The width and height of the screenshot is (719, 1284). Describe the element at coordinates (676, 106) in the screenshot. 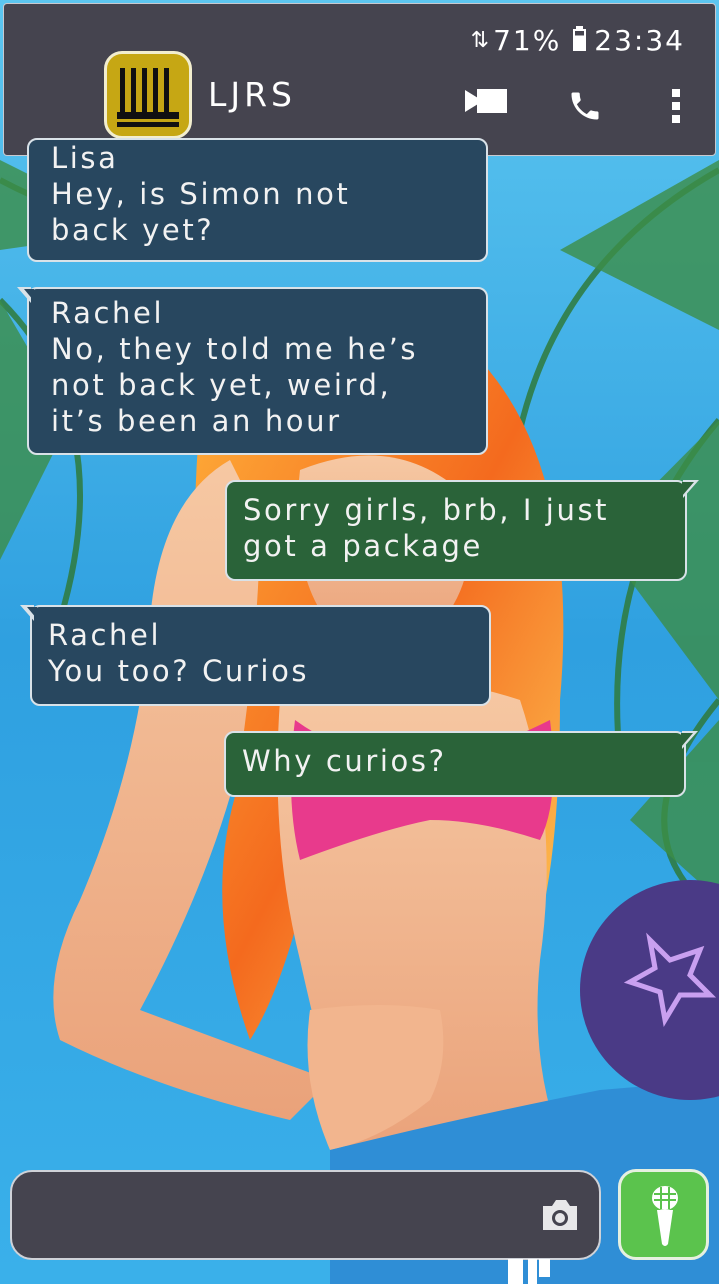

I see `more-vert-icon` at that location.